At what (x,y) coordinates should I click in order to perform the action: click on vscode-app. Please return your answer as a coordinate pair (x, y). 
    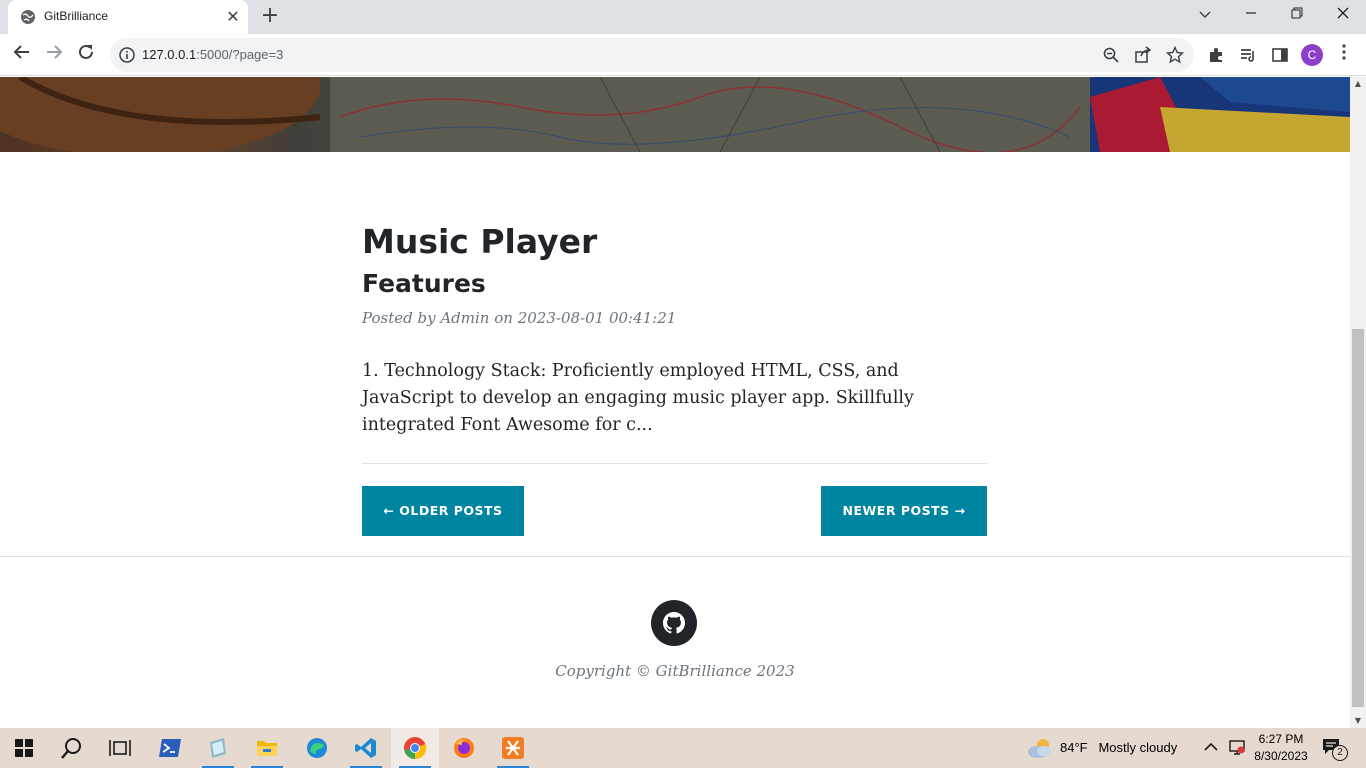
    Looking at the image, I should click on (366, 748).